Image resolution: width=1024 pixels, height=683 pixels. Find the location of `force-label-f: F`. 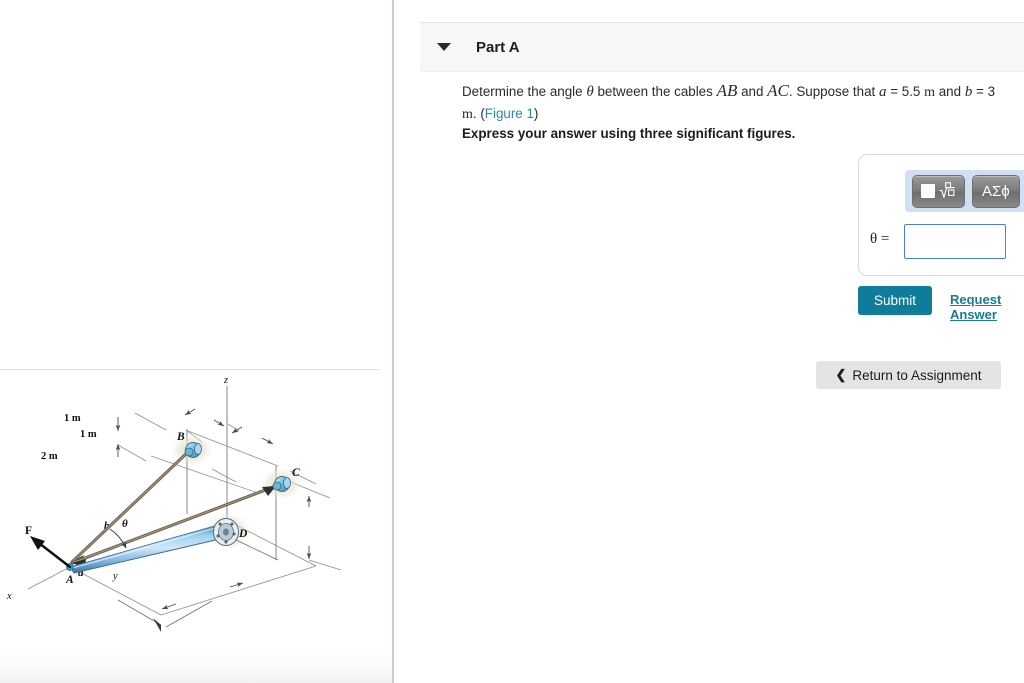

force-label-f: F is located at coordinates (28, 531).